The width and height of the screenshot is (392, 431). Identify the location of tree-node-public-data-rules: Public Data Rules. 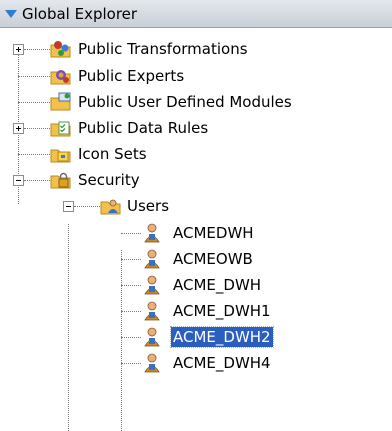
(143, 128).